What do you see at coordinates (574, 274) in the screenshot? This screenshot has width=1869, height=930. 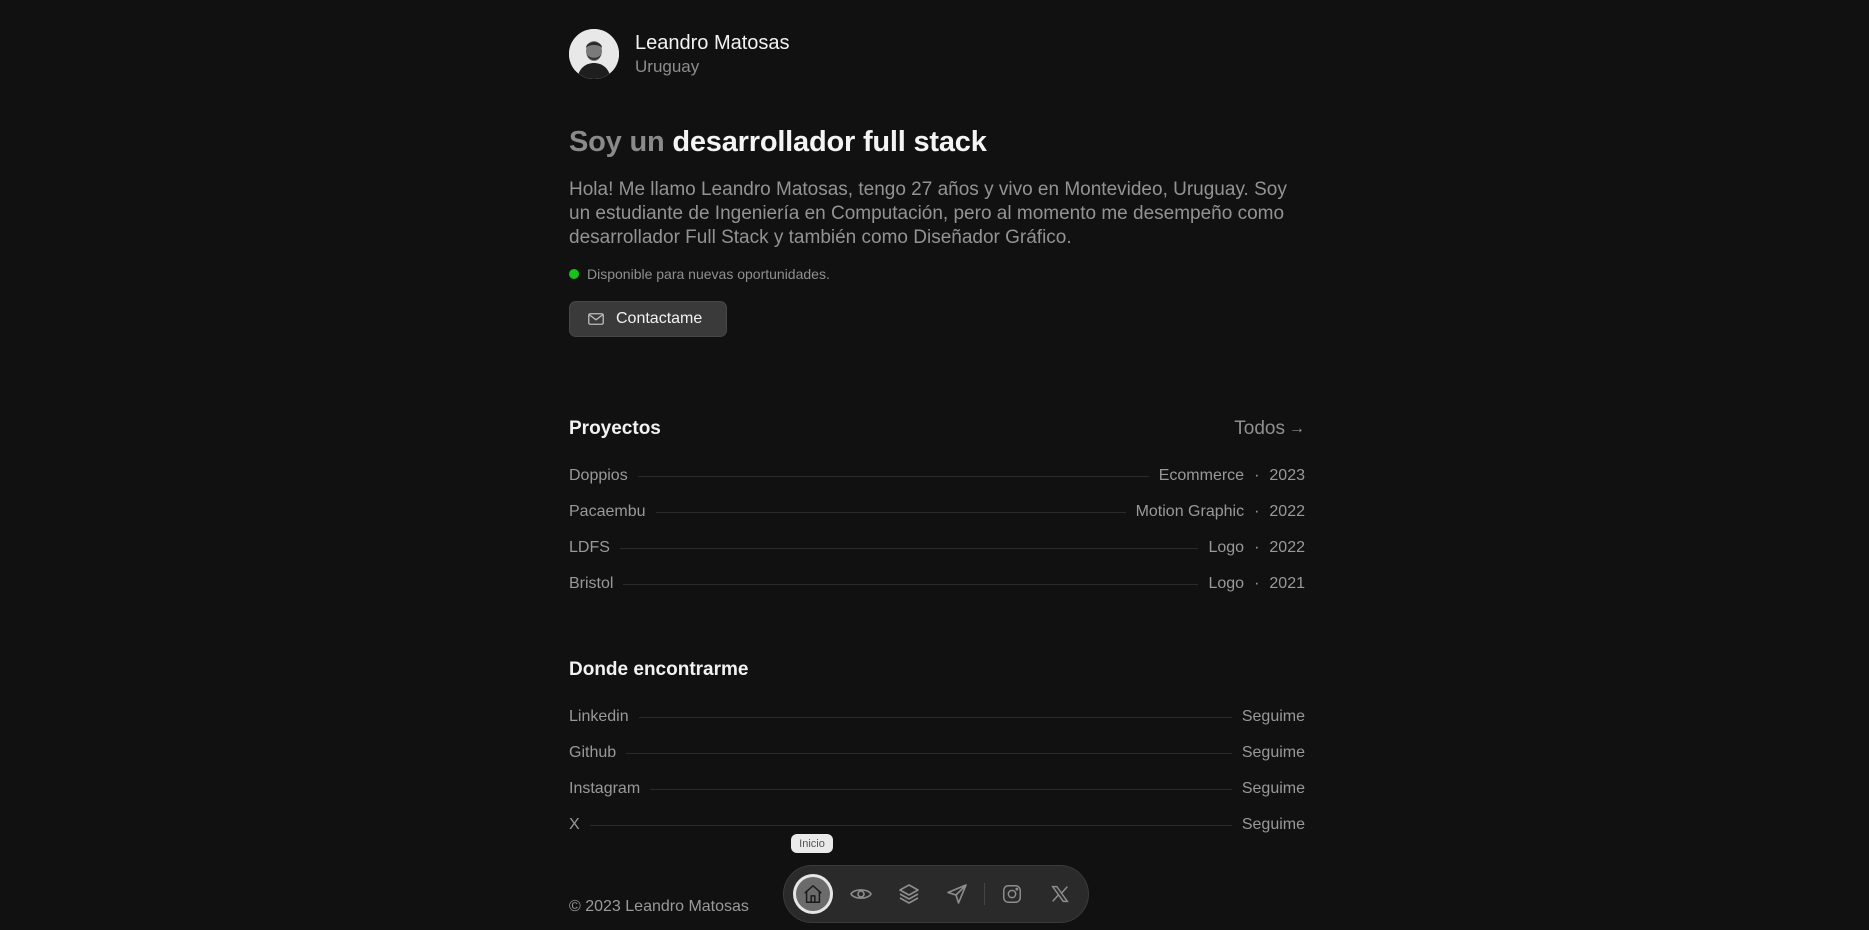 I see `status-dot-icon` at bounding box center [574, 274].